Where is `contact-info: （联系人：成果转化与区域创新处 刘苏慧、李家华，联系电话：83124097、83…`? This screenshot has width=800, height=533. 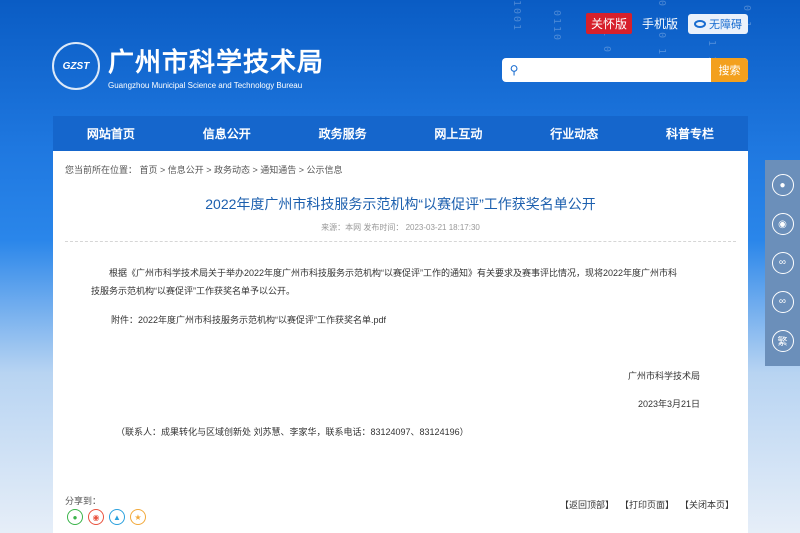
contact-info: （联系人：成果转化与区域创新处 刘苏慧、李家华，联系电话：83124097、83… is located at coordinates (292, 432).